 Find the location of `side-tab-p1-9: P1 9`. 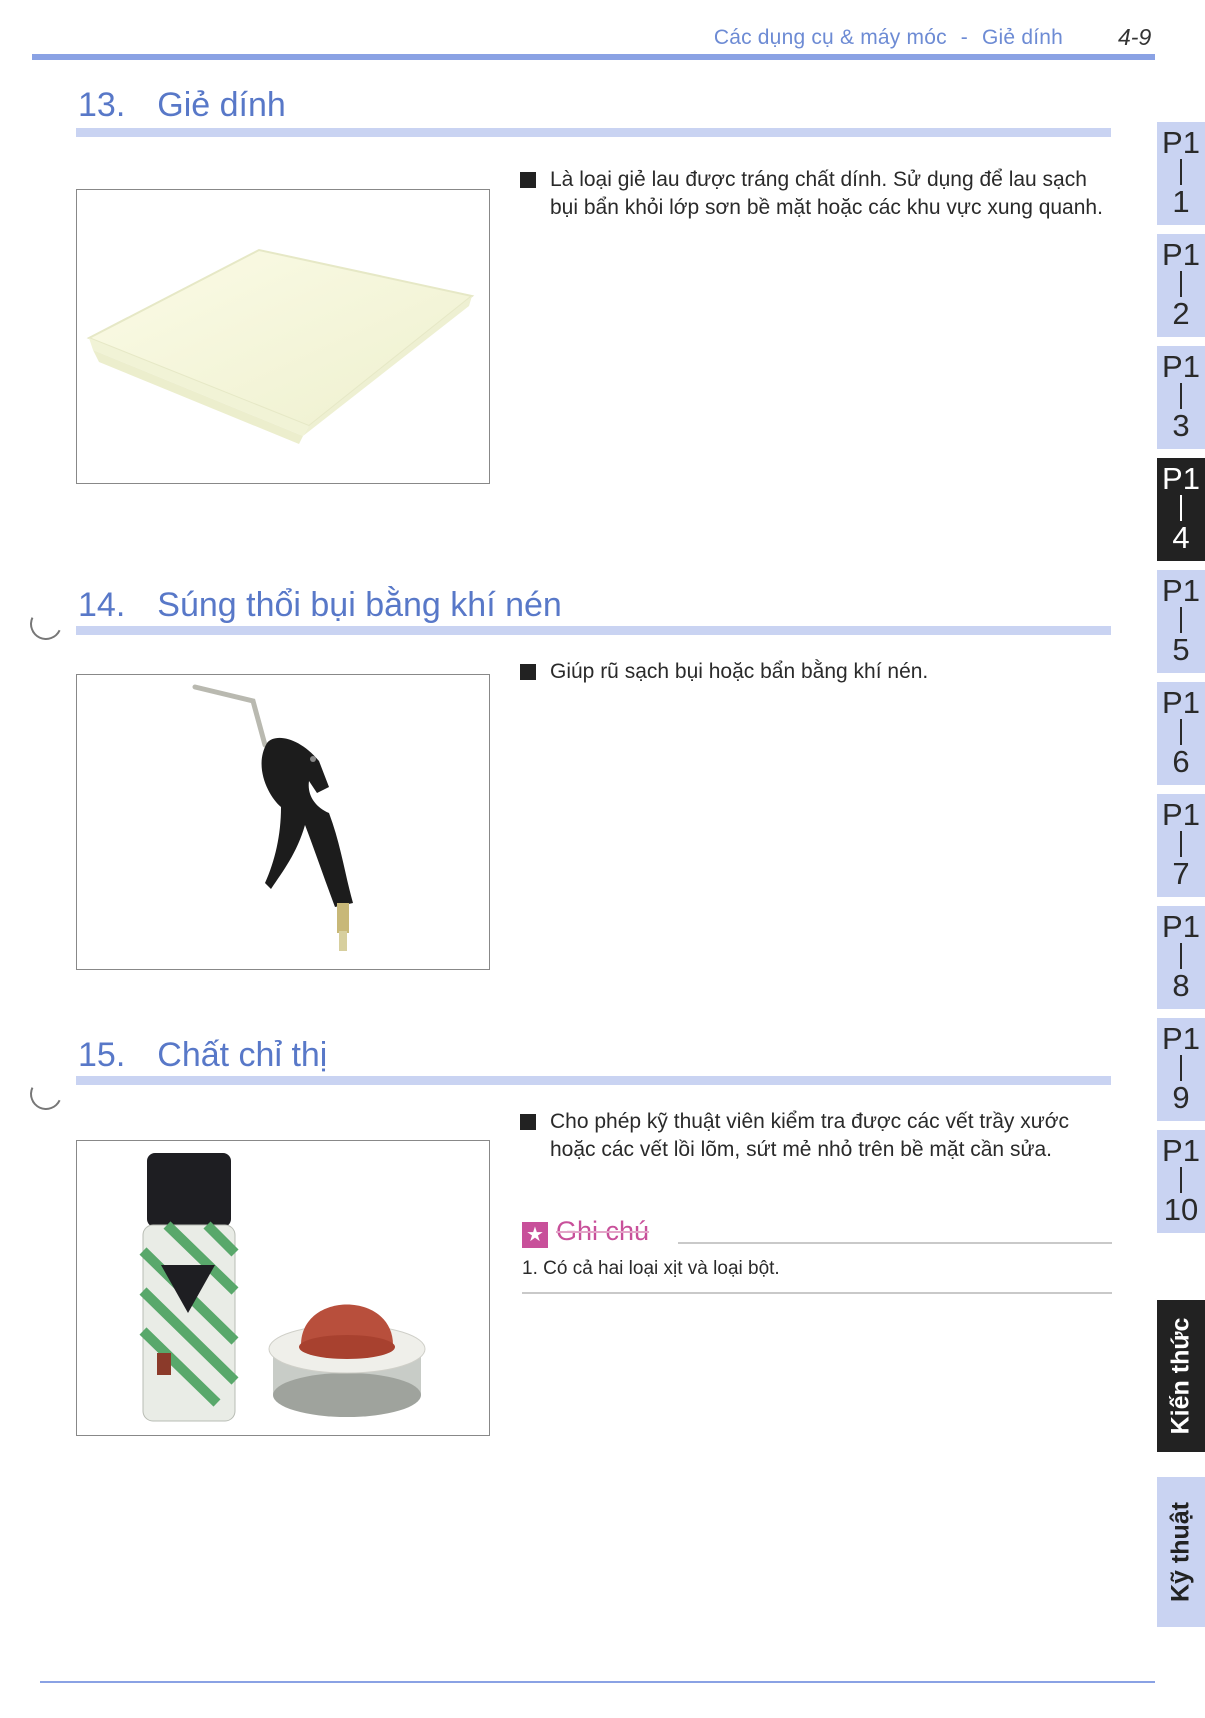

side-tab-p1-9: P1 9 is located at coordinates (1181, 1069).